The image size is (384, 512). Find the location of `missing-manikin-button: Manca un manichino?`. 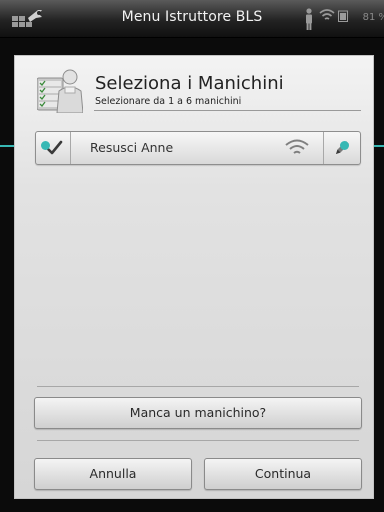

missing-manikin-button: Manca un manichino? is located at coordinates (198, 413).